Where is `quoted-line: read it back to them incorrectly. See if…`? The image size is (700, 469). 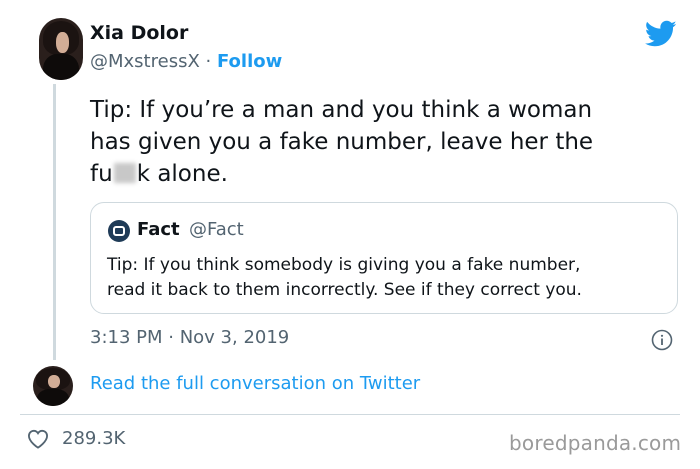
quoted-line: read it back to them incorrectly. See if… is located at coordinates (344, 290).